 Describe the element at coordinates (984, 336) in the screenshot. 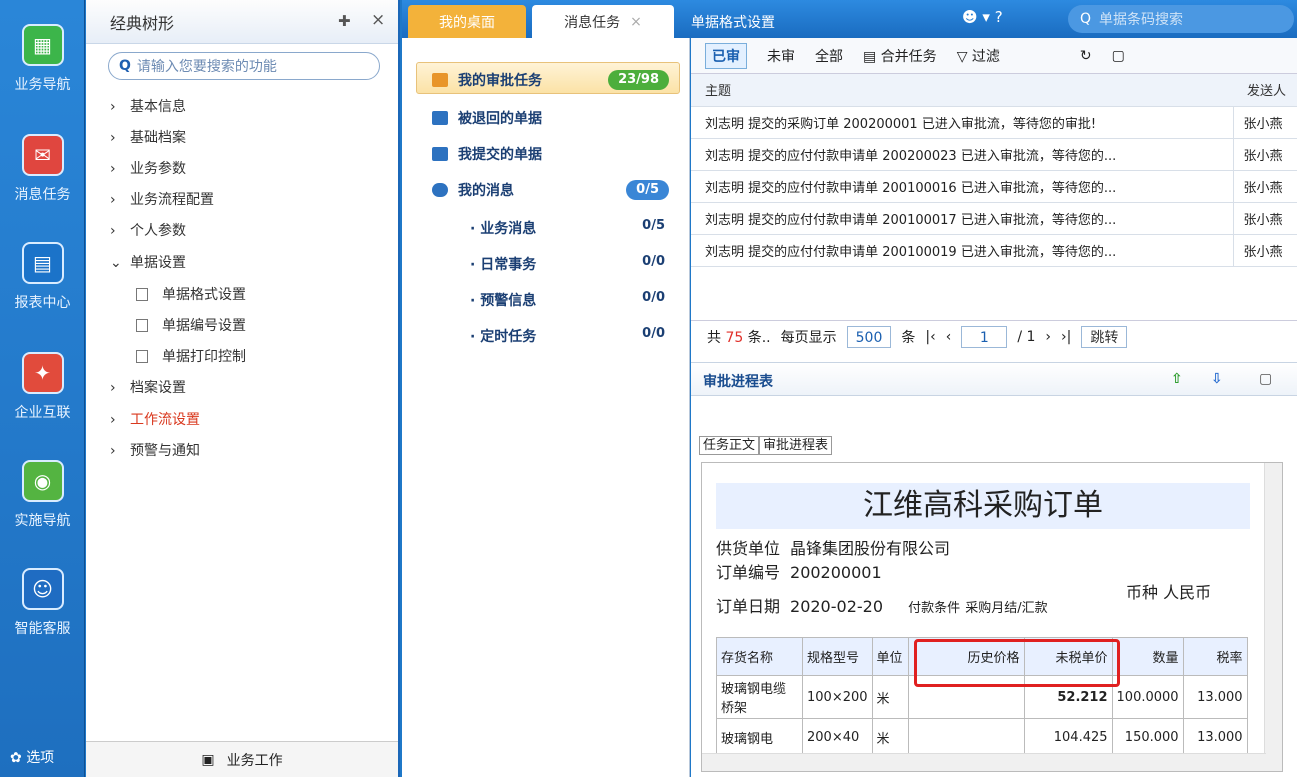

I see `page-input: 1` at that location.